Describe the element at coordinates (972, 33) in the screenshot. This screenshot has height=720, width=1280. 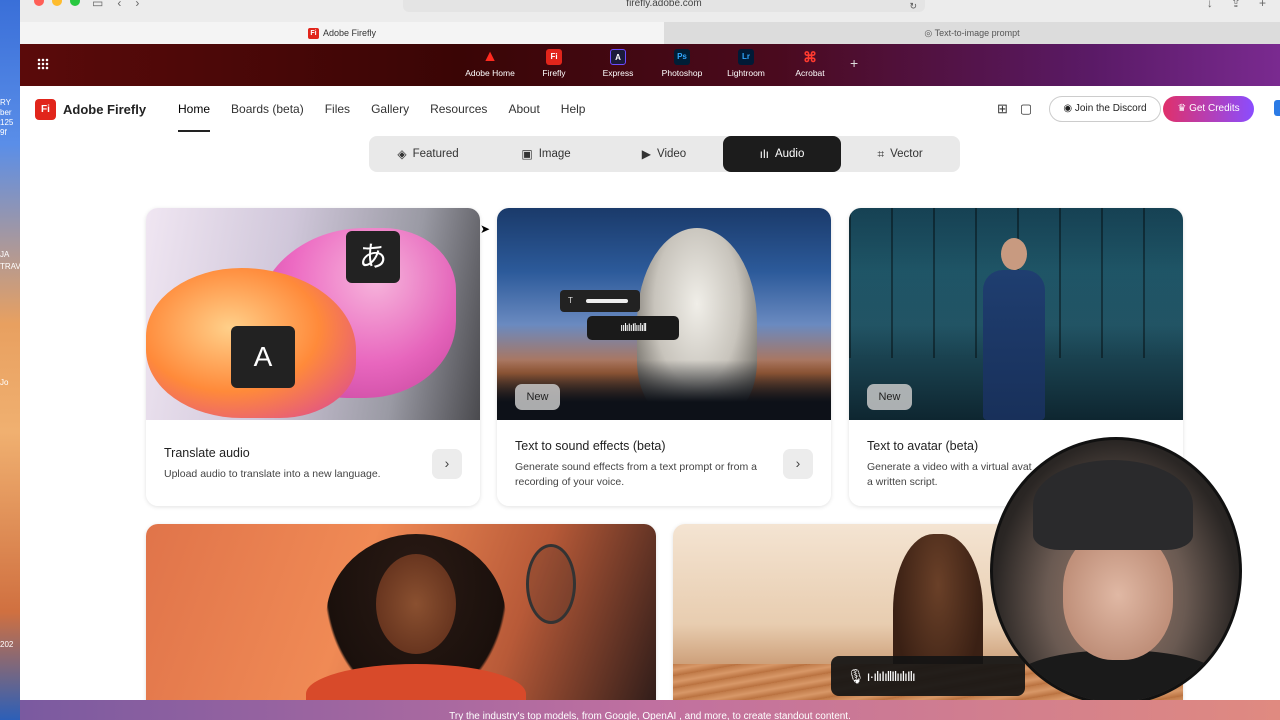
I see `browser-tab-prompt: ◎ Text-to-image prompt` at that location.